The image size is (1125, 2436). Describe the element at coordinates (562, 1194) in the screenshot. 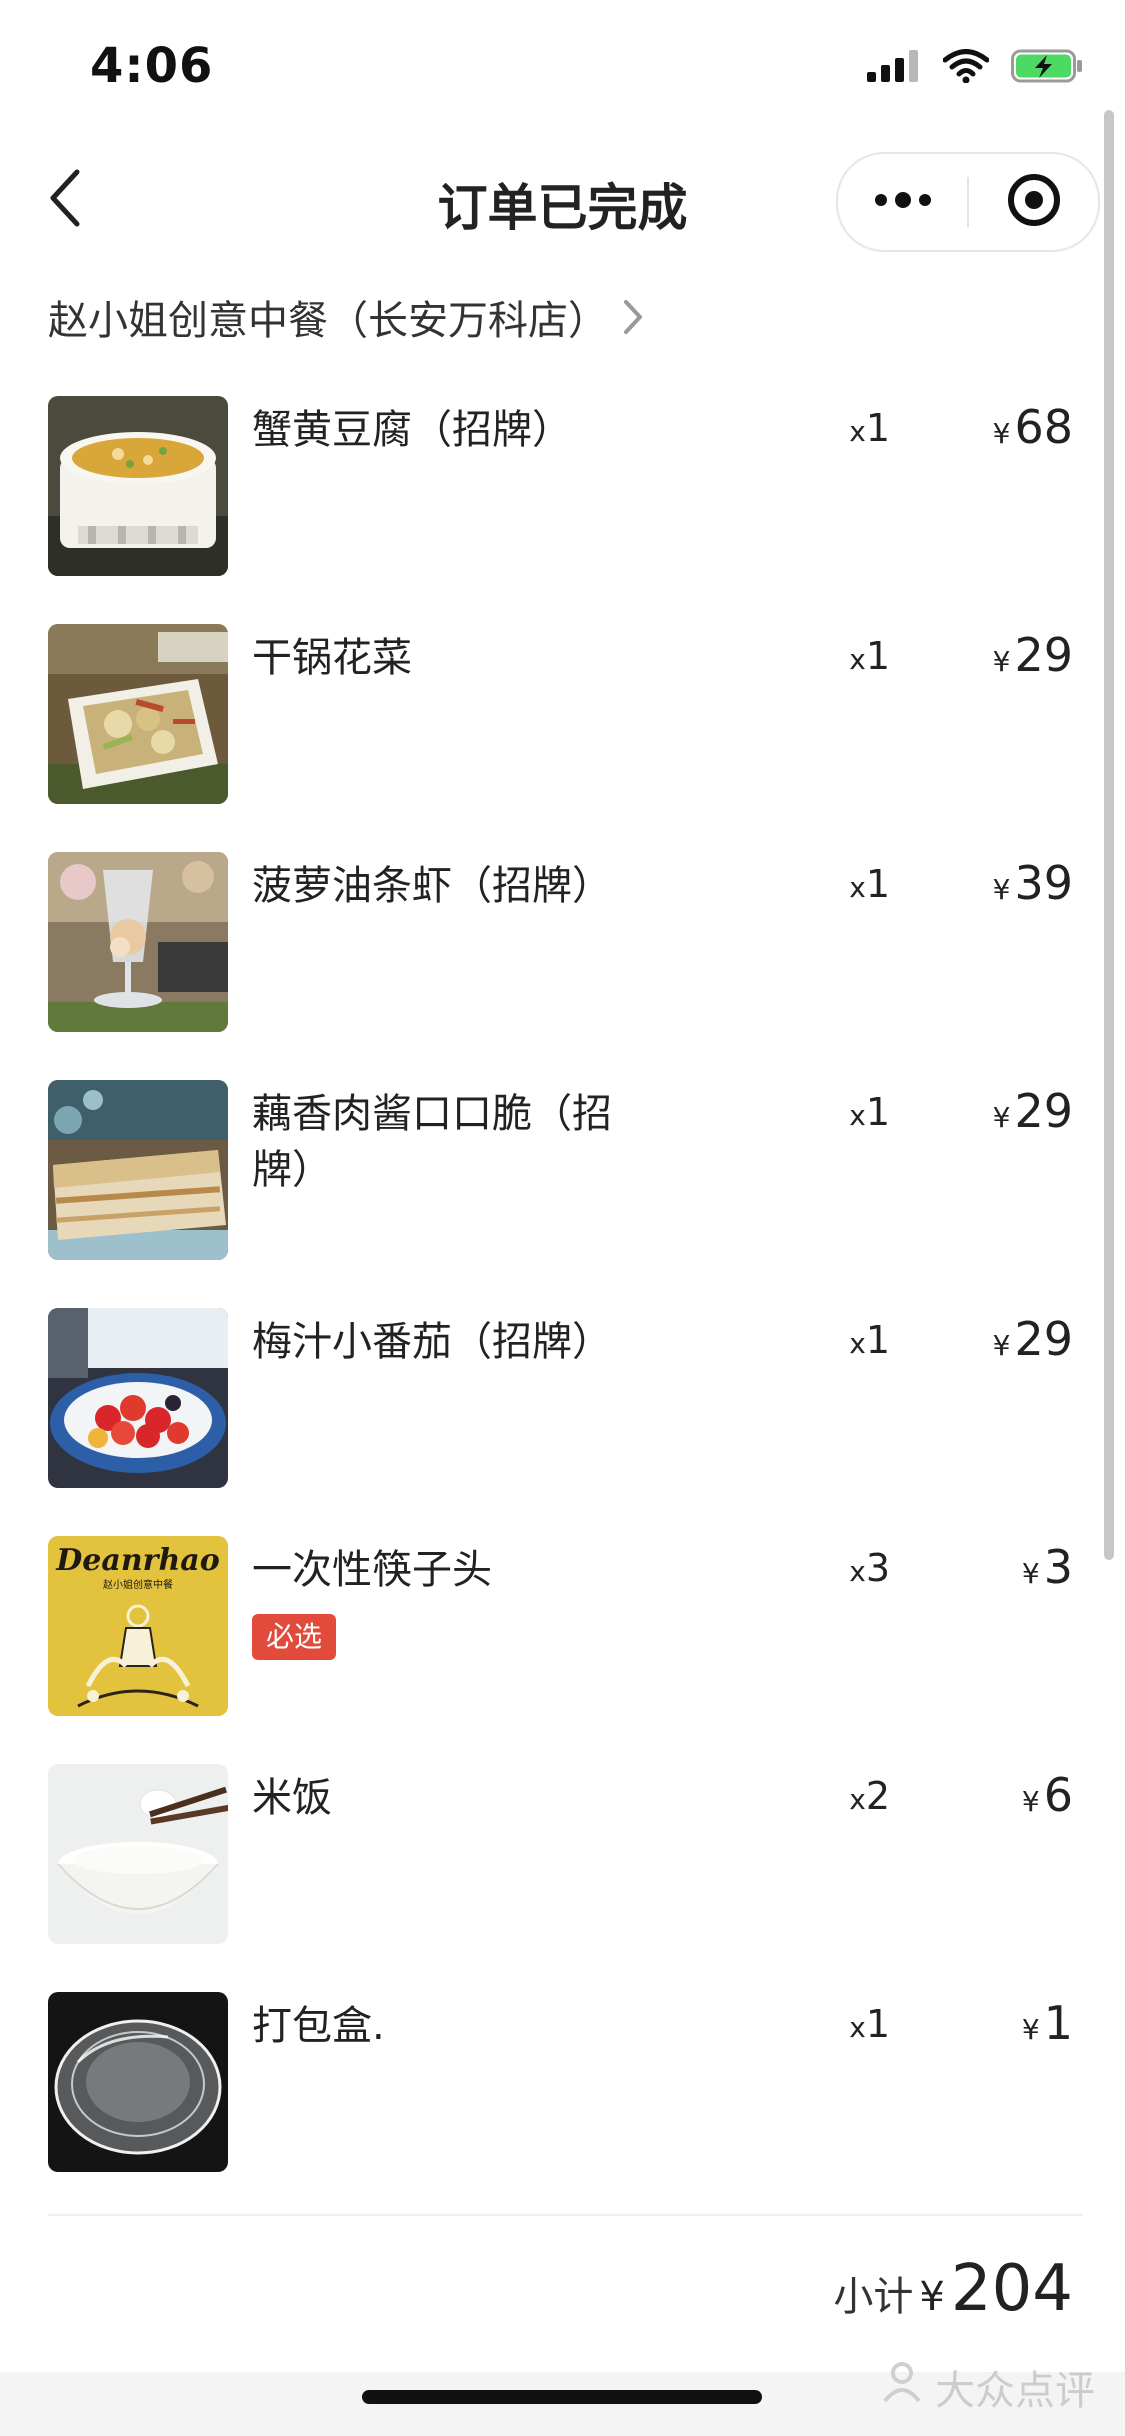

I see `order-item: 藕香肉酱口口脆（招牌） x1 ¥29` at that location.